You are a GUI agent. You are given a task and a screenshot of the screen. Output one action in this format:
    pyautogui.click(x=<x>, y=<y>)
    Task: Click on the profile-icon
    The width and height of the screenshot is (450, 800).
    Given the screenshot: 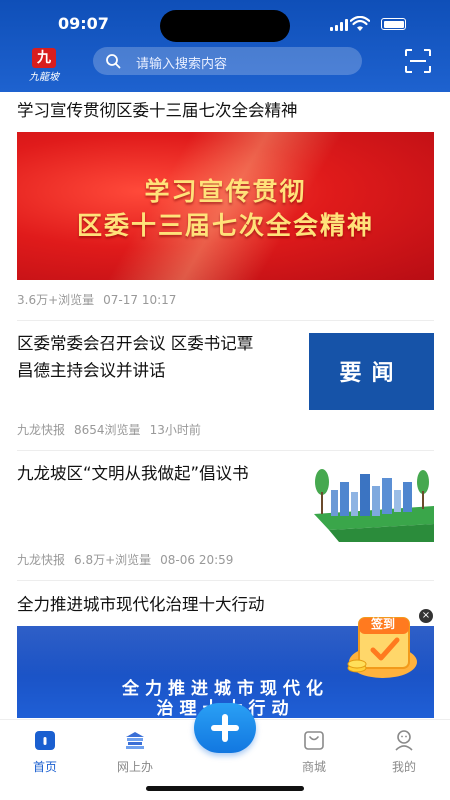 What is the action you would take?
    pyautogui.click(x=404, y=740)
    